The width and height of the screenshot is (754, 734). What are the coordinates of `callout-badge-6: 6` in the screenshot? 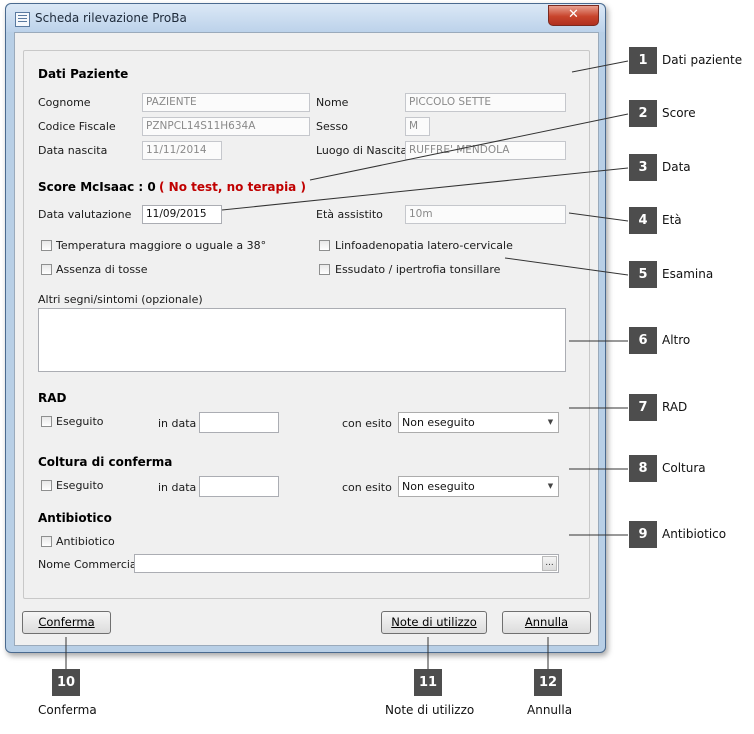 It's located at (643, 340).